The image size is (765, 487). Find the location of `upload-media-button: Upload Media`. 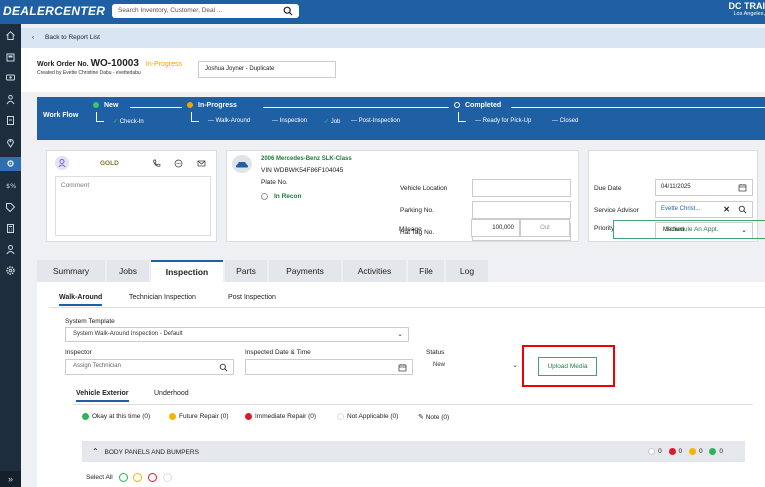

upload-media-button: Upload Media is located at coordinates (567, 366).